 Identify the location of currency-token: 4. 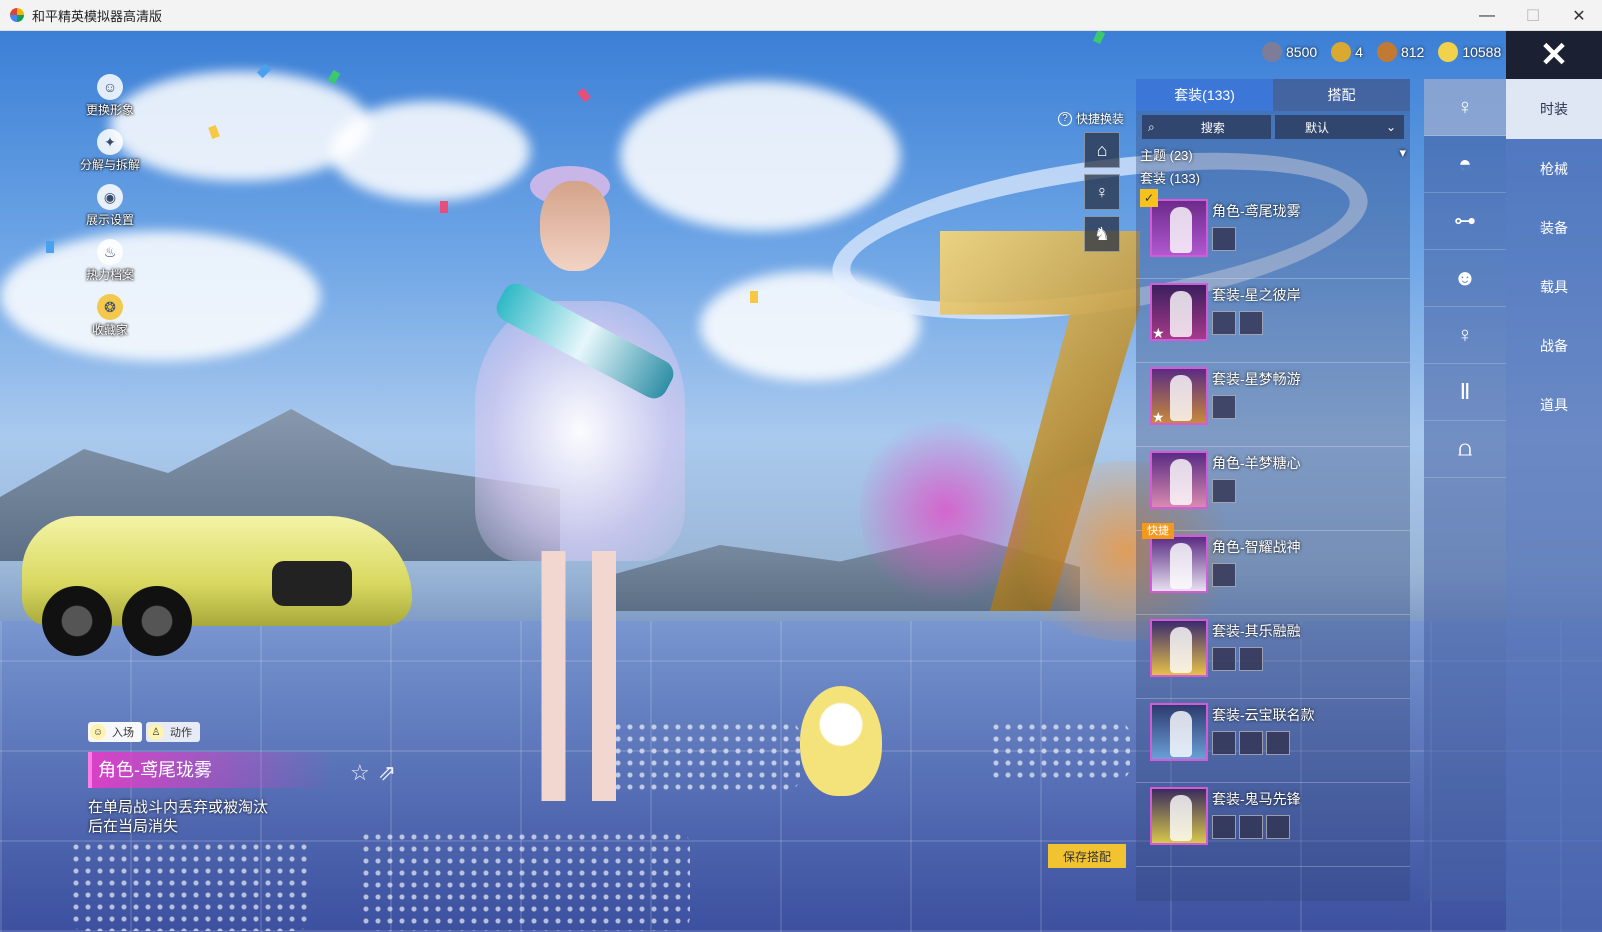
(1347, 52).